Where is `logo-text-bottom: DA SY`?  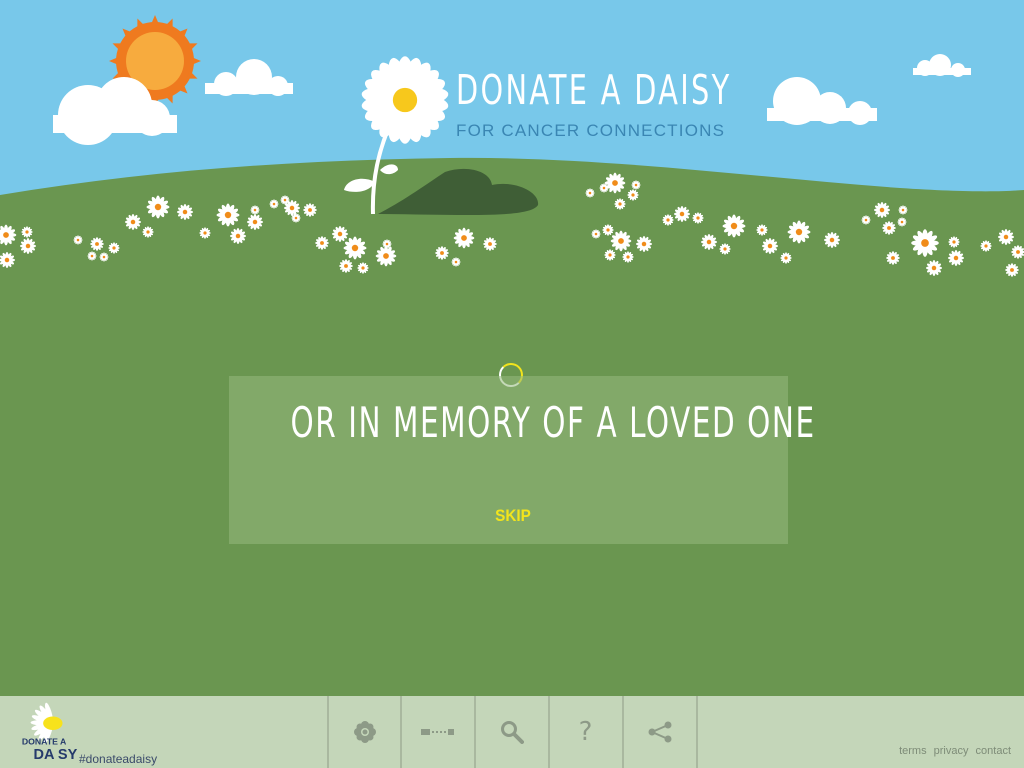
logo-text-bottom: DA SY is located at coordinates (55, 754).